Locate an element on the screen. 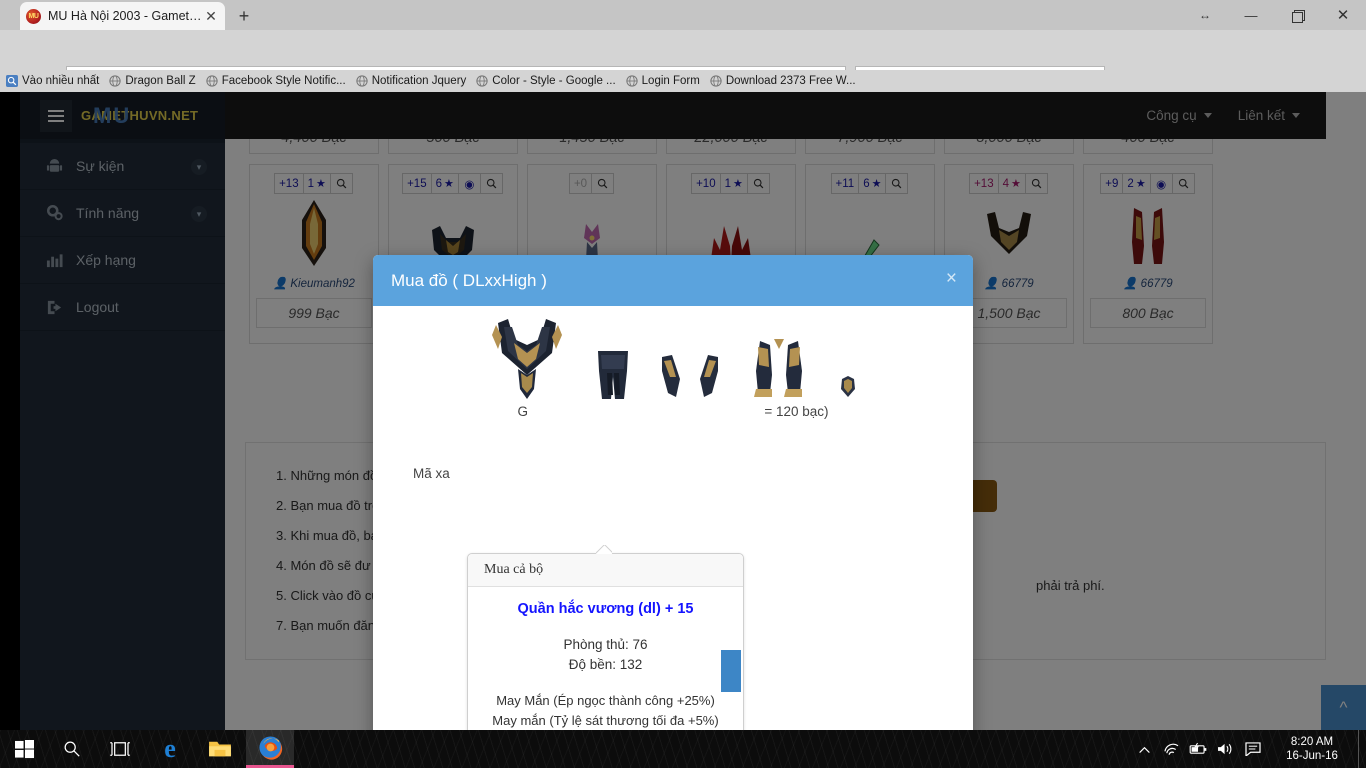 The height and width of the screenshot is (768, 1366). firefox-button is located at coordinates (270, 749).